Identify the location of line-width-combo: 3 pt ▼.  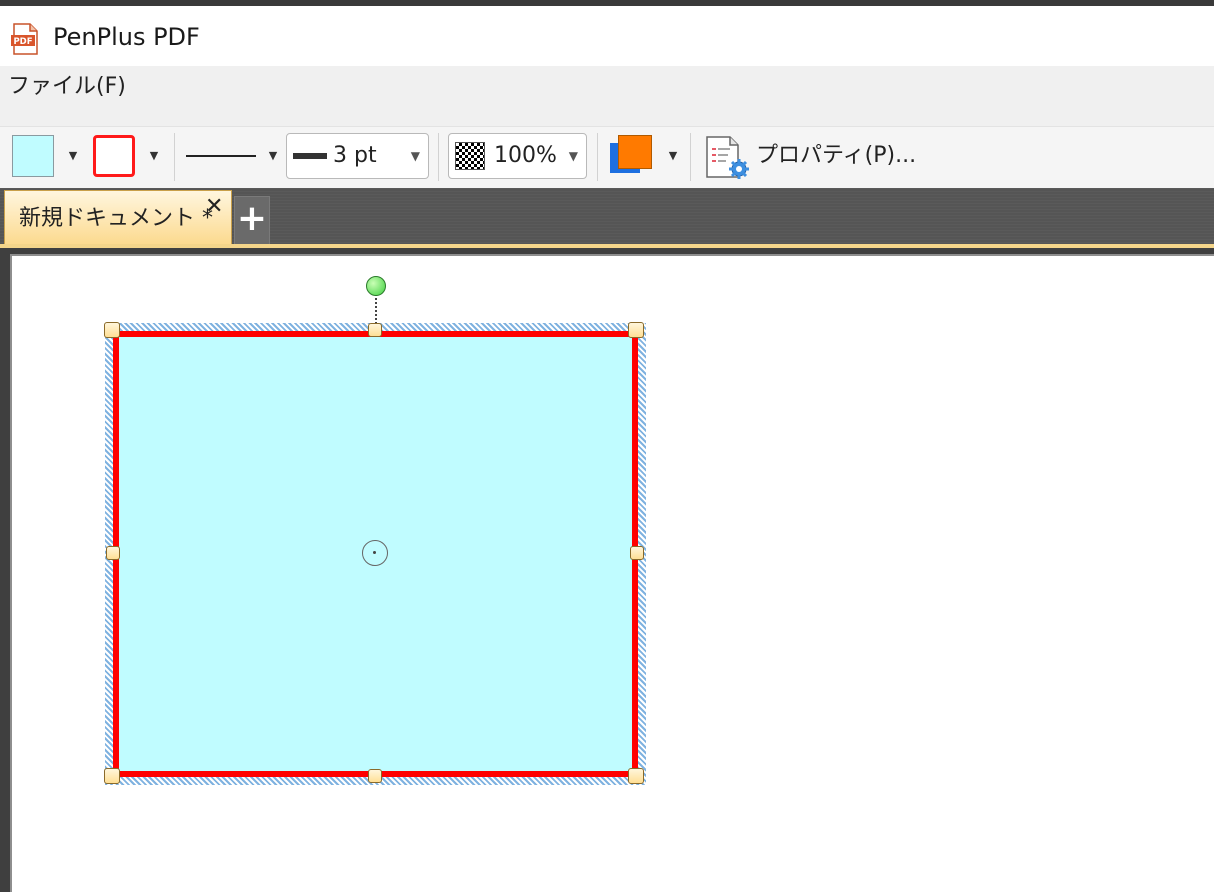
(357, 156).